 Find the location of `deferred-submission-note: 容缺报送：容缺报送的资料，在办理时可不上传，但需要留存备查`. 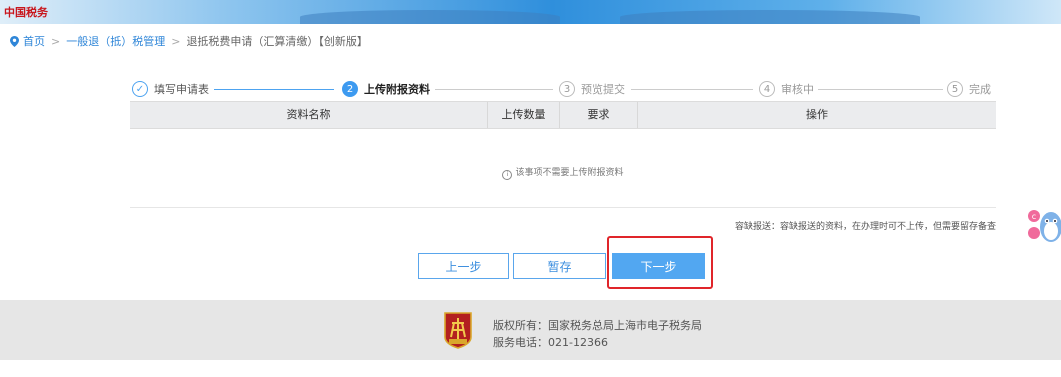

deferred-submission-note: 容缺报送：容缺报送的资料，在办理时可不上传，但需要留存备查 is located at coordinates (865, 227).